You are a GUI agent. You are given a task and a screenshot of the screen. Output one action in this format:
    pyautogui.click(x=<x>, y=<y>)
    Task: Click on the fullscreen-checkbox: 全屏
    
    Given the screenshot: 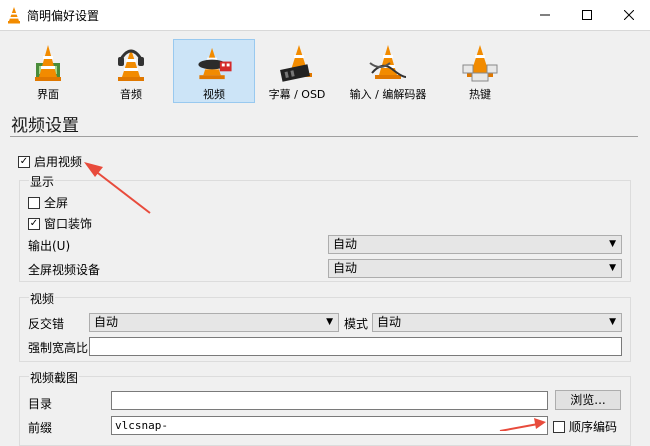 What is the action you would take?
    pyautogui.click(x=48, y=202)
    